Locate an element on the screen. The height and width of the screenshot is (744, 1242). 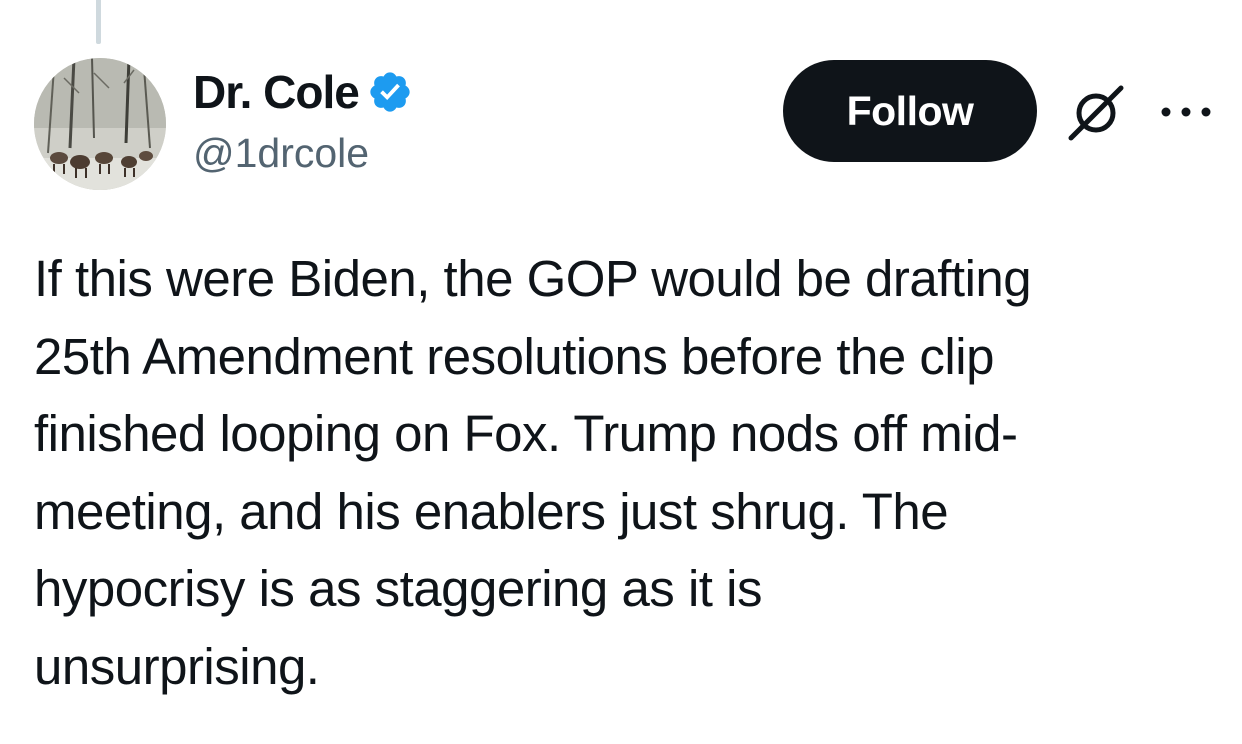
author-handle: @1drcole is located at coordinates (303, 153).